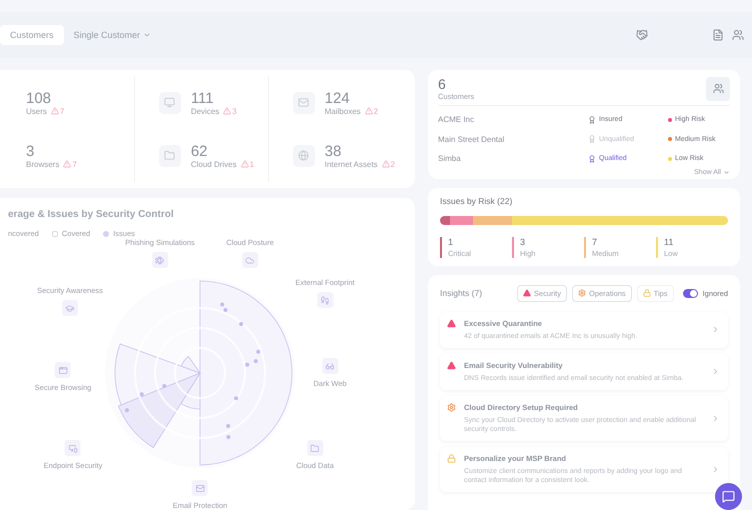  Describe the element at coordinates (113, 35) in the screenshot. I see `customer-dropdown: Single Customer` at that location.